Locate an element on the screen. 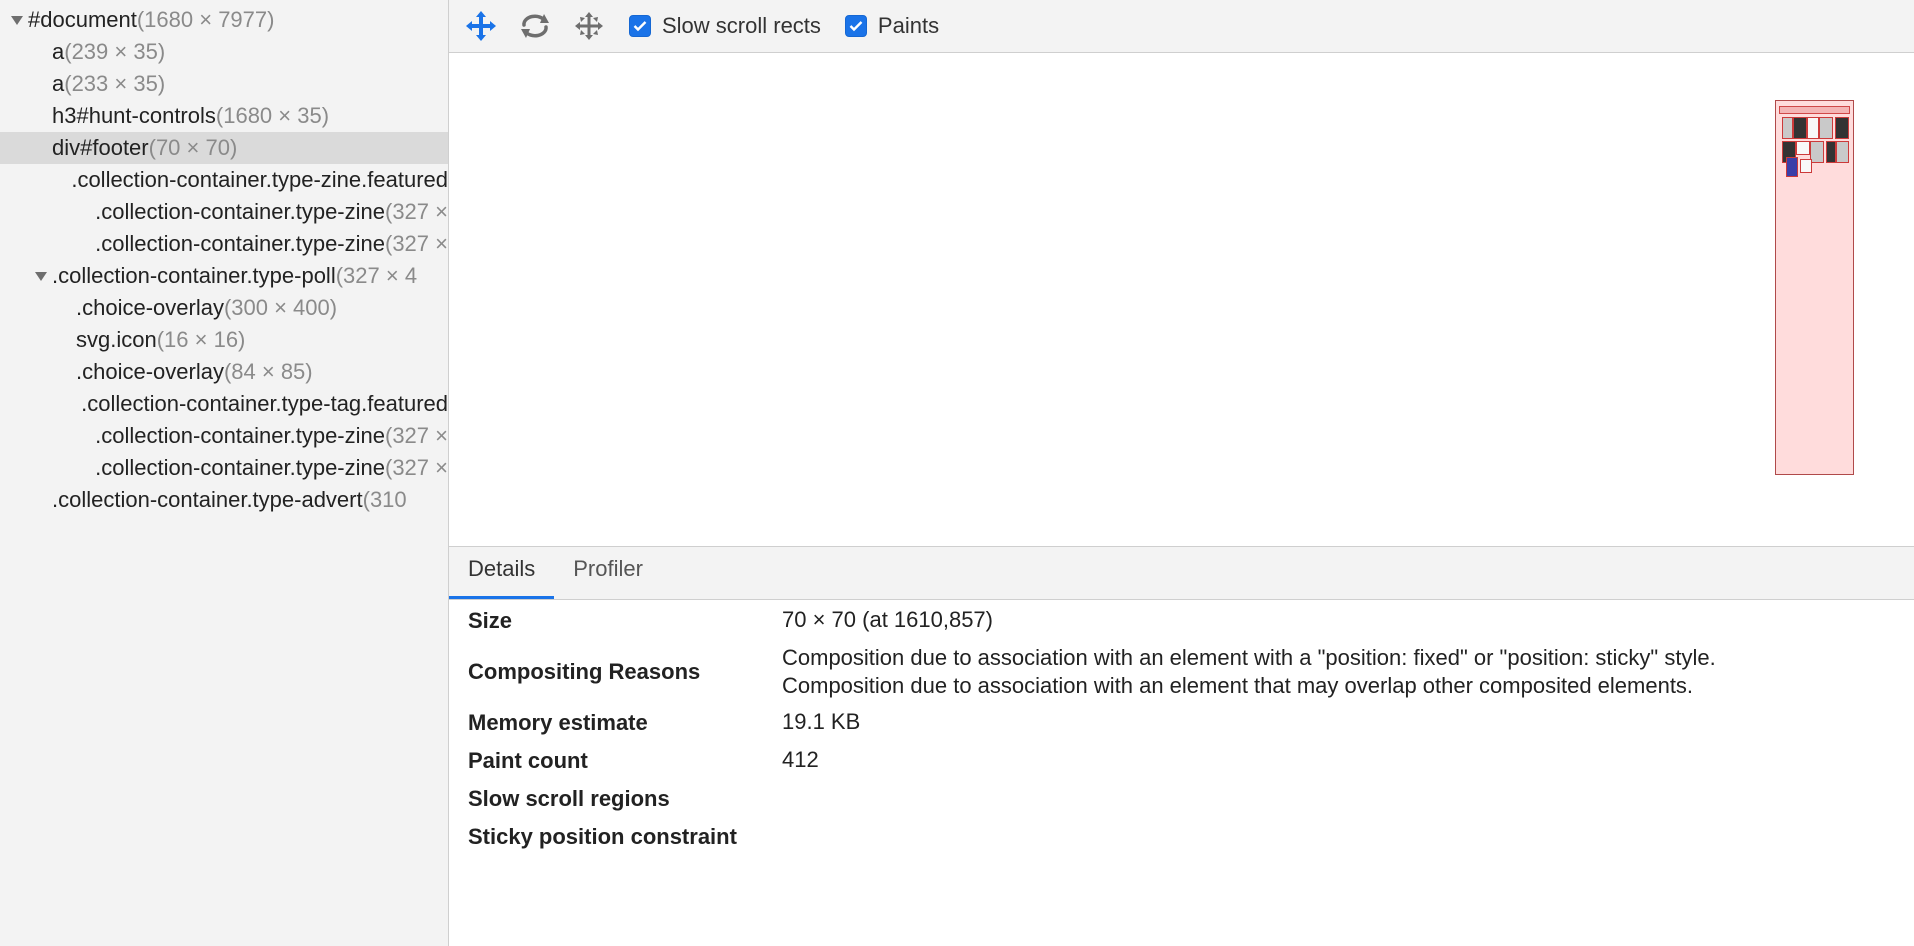  tree-row: .choice-overlay (84 × 85) is located at coordinates (224, 372).